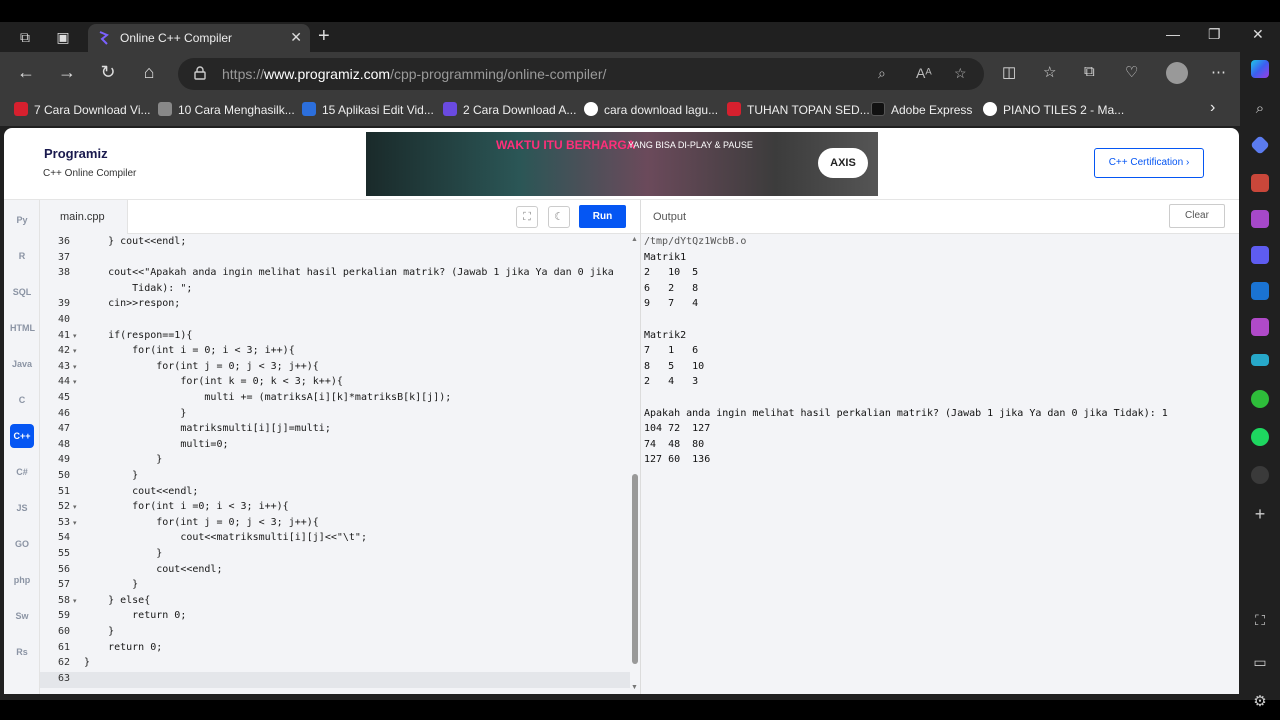 The width and height of the screenshot is (1280, 720). What do you see at coordinates (1260, 291) in the screenshot?
I see `outlook-icon` at bounding box center [1260, 291].